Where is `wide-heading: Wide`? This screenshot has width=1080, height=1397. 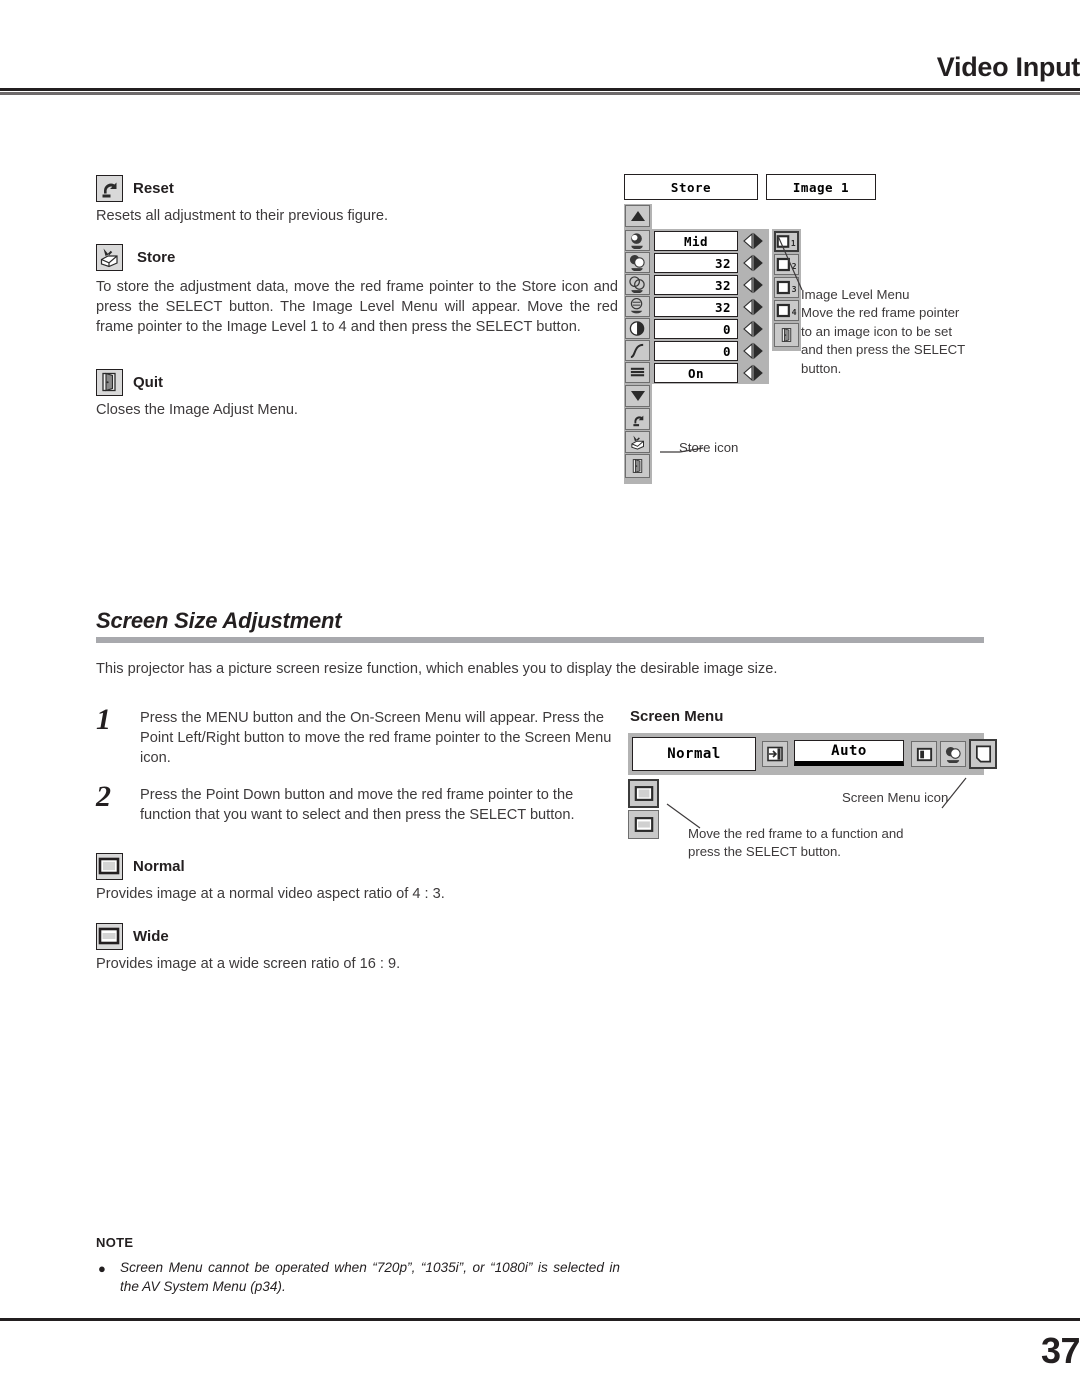 wide-heading: Wide is located at coordinates (132, 936).